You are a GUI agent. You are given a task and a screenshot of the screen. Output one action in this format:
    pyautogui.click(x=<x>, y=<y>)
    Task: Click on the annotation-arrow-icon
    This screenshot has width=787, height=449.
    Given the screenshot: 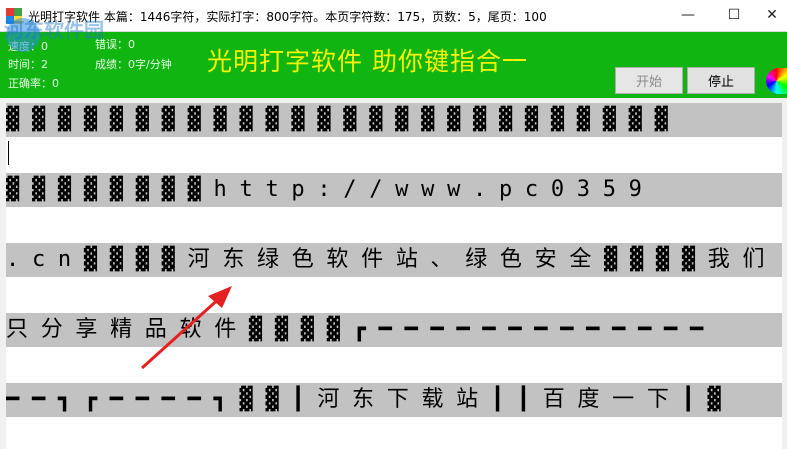 What is the action you would take?
    pyautogui.click(x=186, y=328)
    